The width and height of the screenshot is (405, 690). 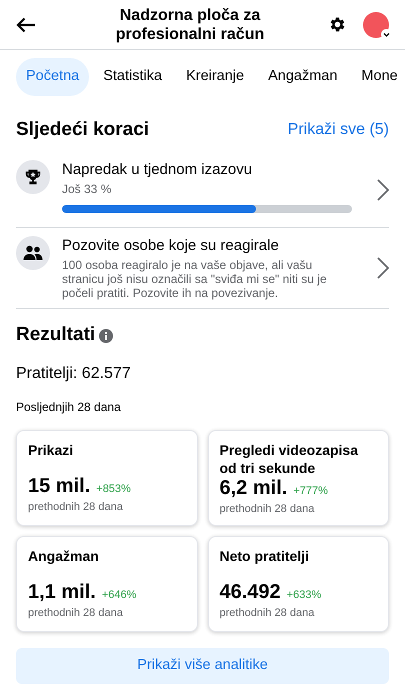 I want to click on more-analytics-button: Prikaži više analitike, so click(x=202, y=666).